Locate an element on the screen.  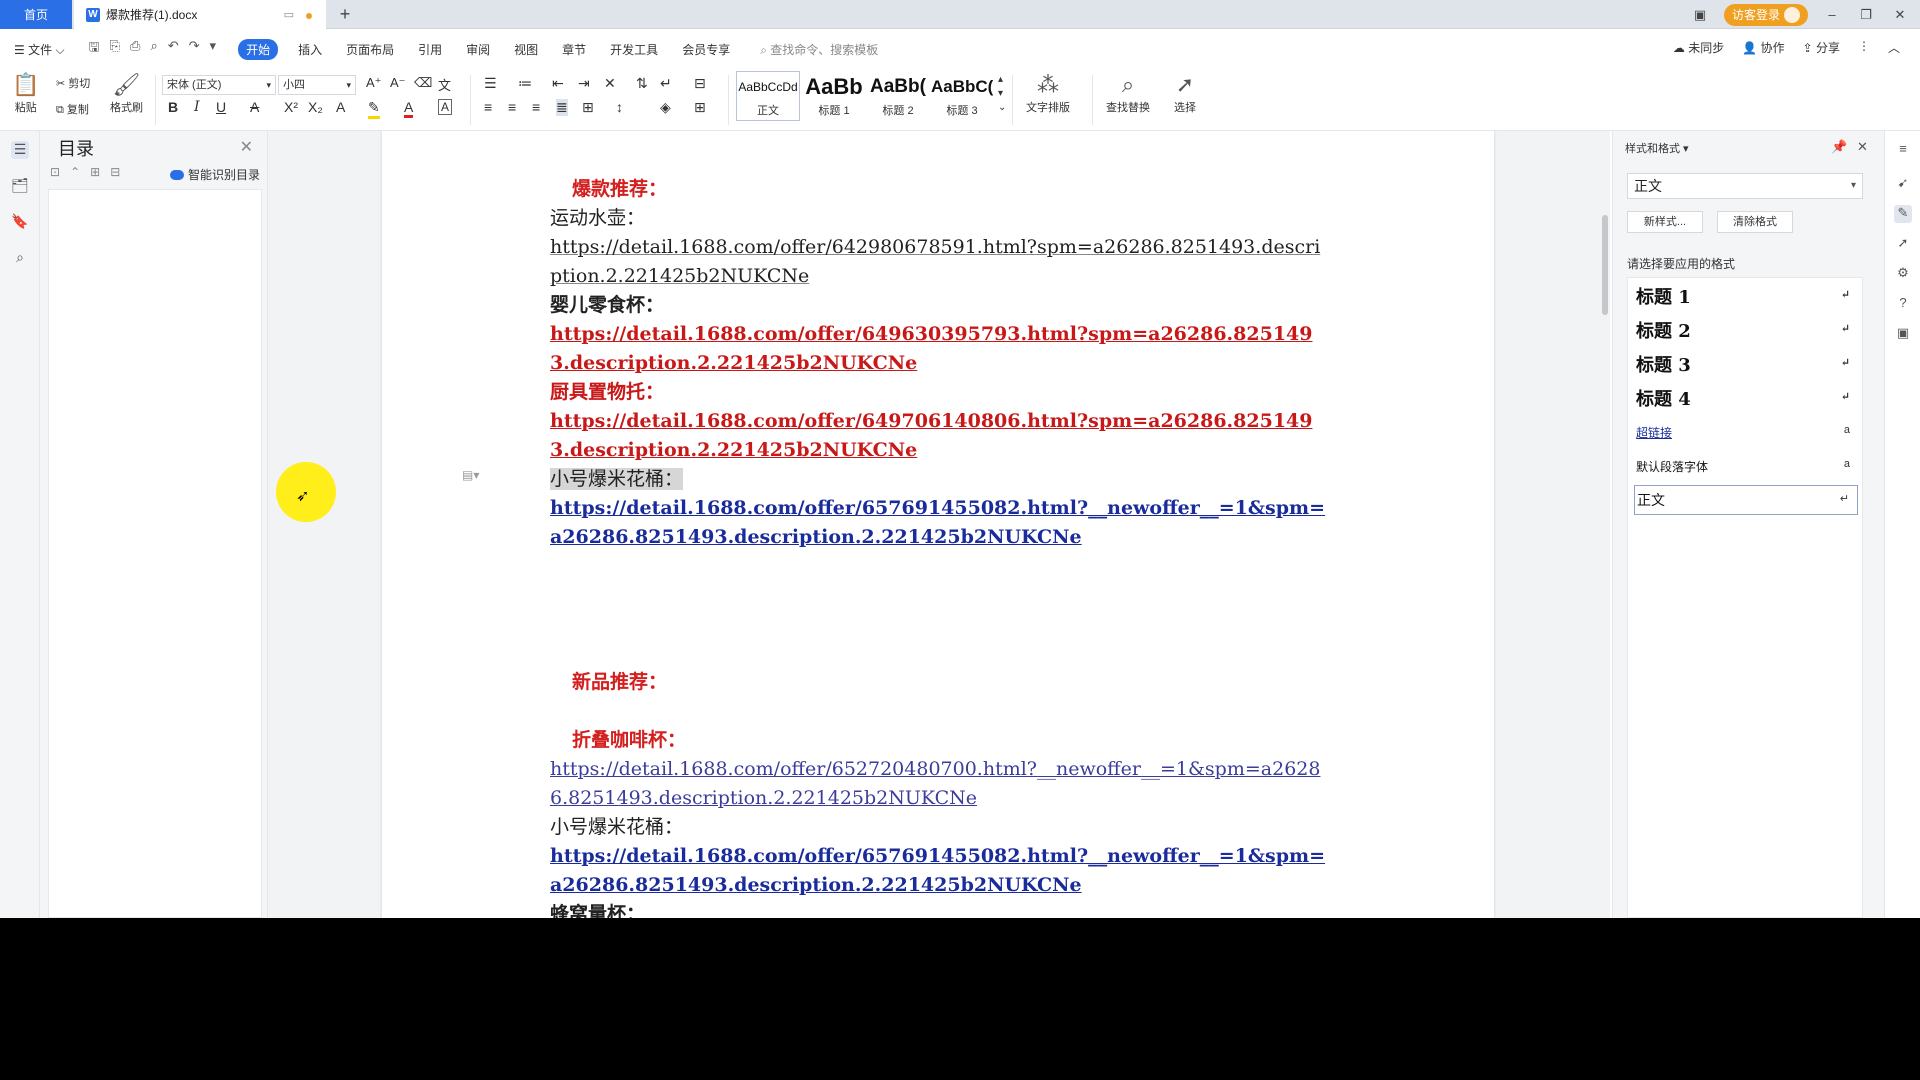
menu-review: 审阅 is located at coordinates (478, 49).